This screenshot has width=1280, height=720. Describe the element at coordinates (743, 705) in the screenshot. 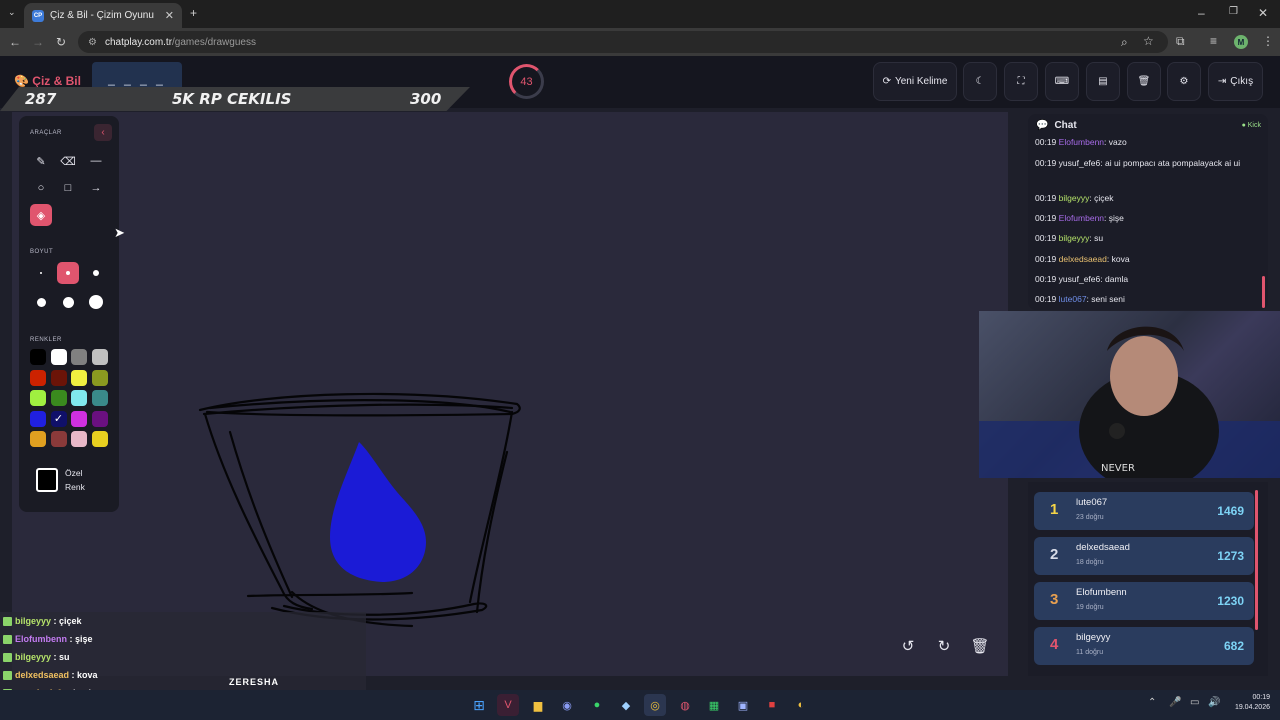

I see `app-icon-2: ▣` at that location.